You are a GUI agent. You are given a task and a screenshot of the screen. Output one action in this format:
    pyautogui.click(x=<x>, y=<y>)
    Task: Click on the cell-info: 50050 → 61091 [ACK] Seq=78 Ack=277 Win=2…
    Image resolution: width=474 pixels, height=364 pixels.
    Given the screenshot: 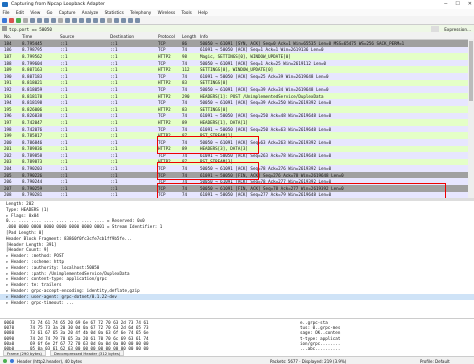 What is the action you would take?
    pyautogui.click(x=266, y=182)
    